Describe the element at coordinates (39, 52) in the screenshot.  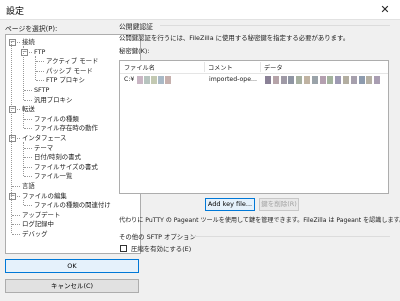
I see `tree-item: FTP` at that location.